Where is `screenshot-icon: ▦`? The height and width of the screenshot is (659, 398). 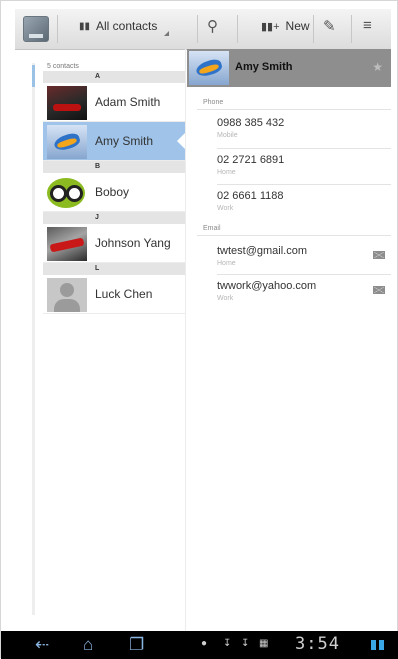
screenshot-icon: ▦ is located at coordinates (263, 643).